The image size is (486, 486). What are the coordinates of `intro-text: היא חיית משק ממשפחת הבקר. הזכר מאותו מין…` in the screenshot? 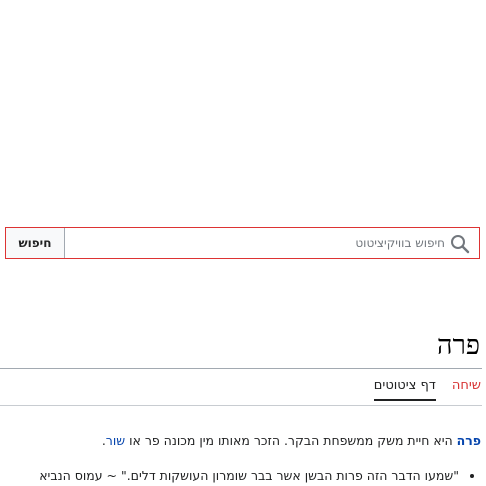 It's located at (291, 440).